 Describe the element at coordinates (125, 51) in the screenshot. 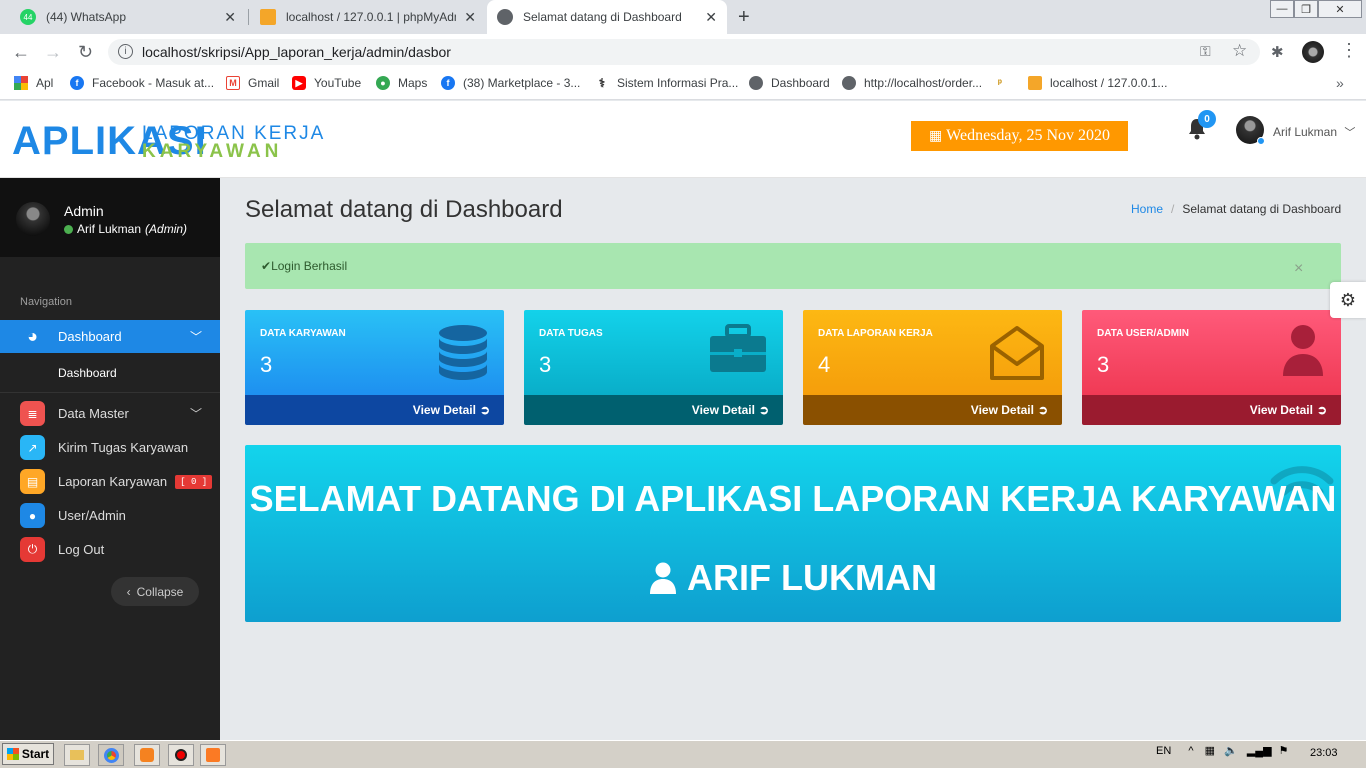

I see `info-icon: i` at that location.